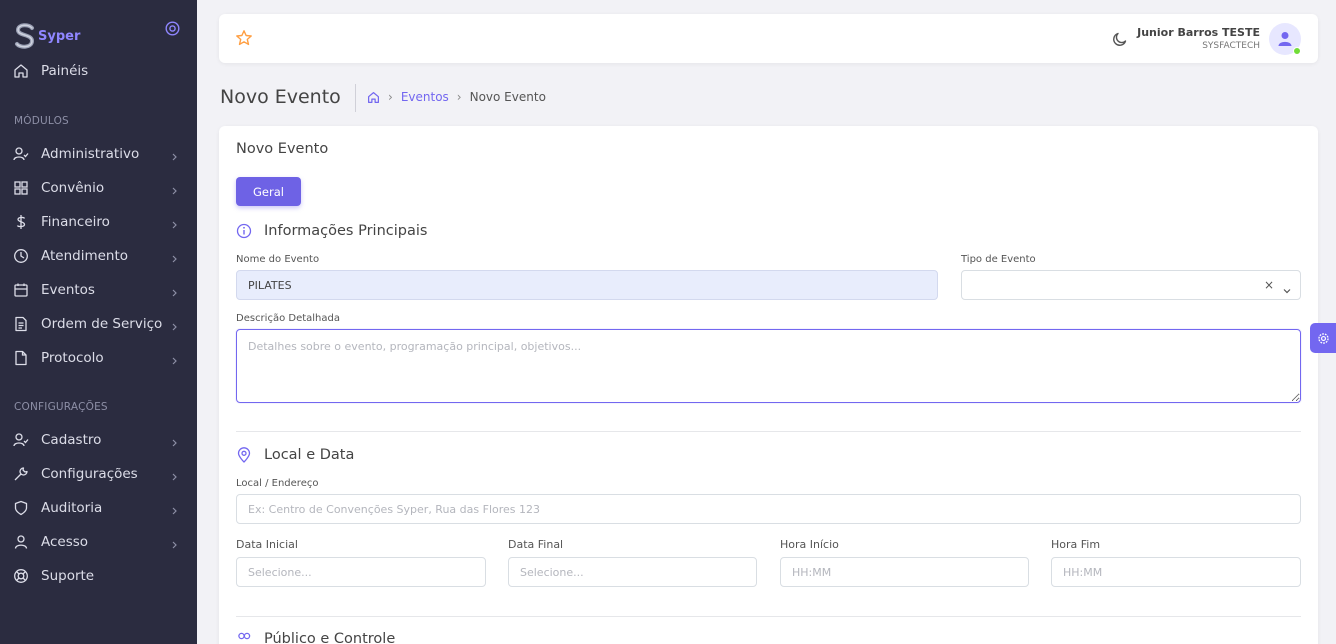  I want to click on sidebar-toggle-icon, so click(172, 28).